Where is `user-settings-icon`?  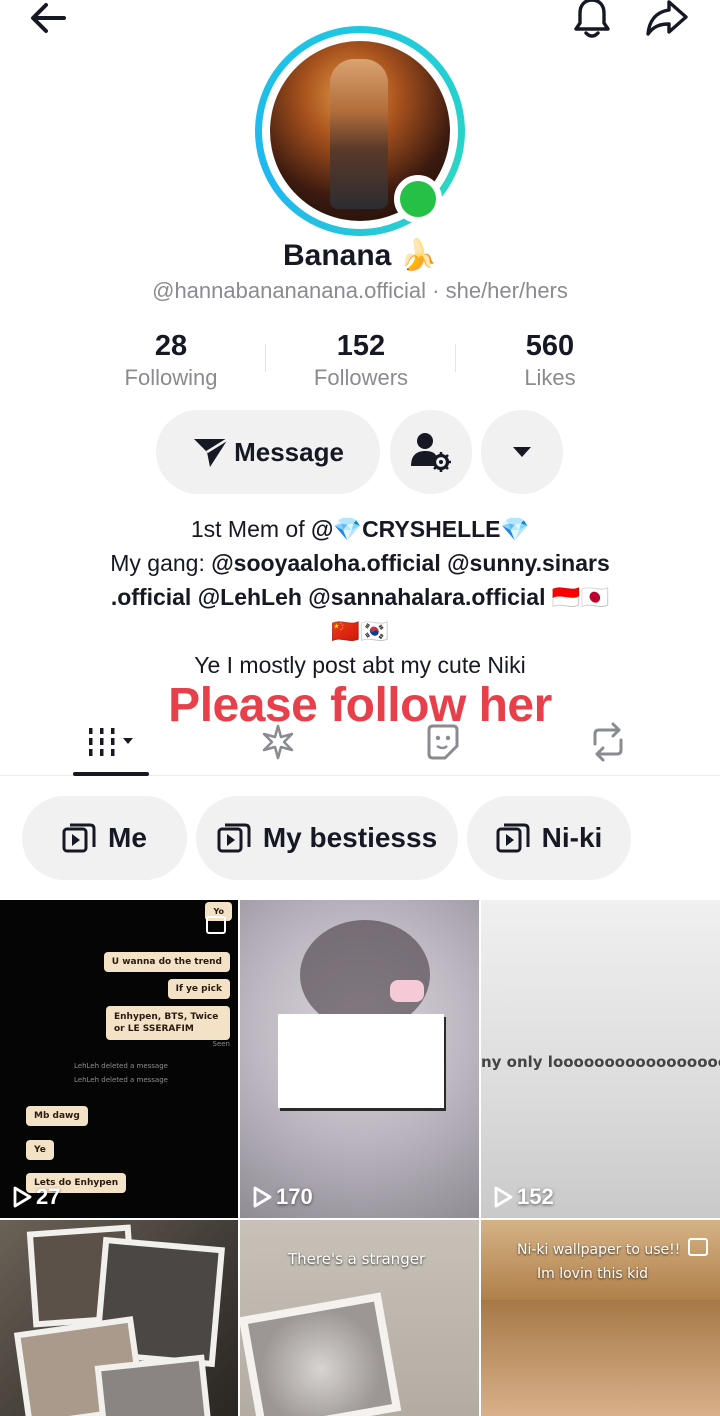 user-settings-icon is located at coordinates (431, 452).